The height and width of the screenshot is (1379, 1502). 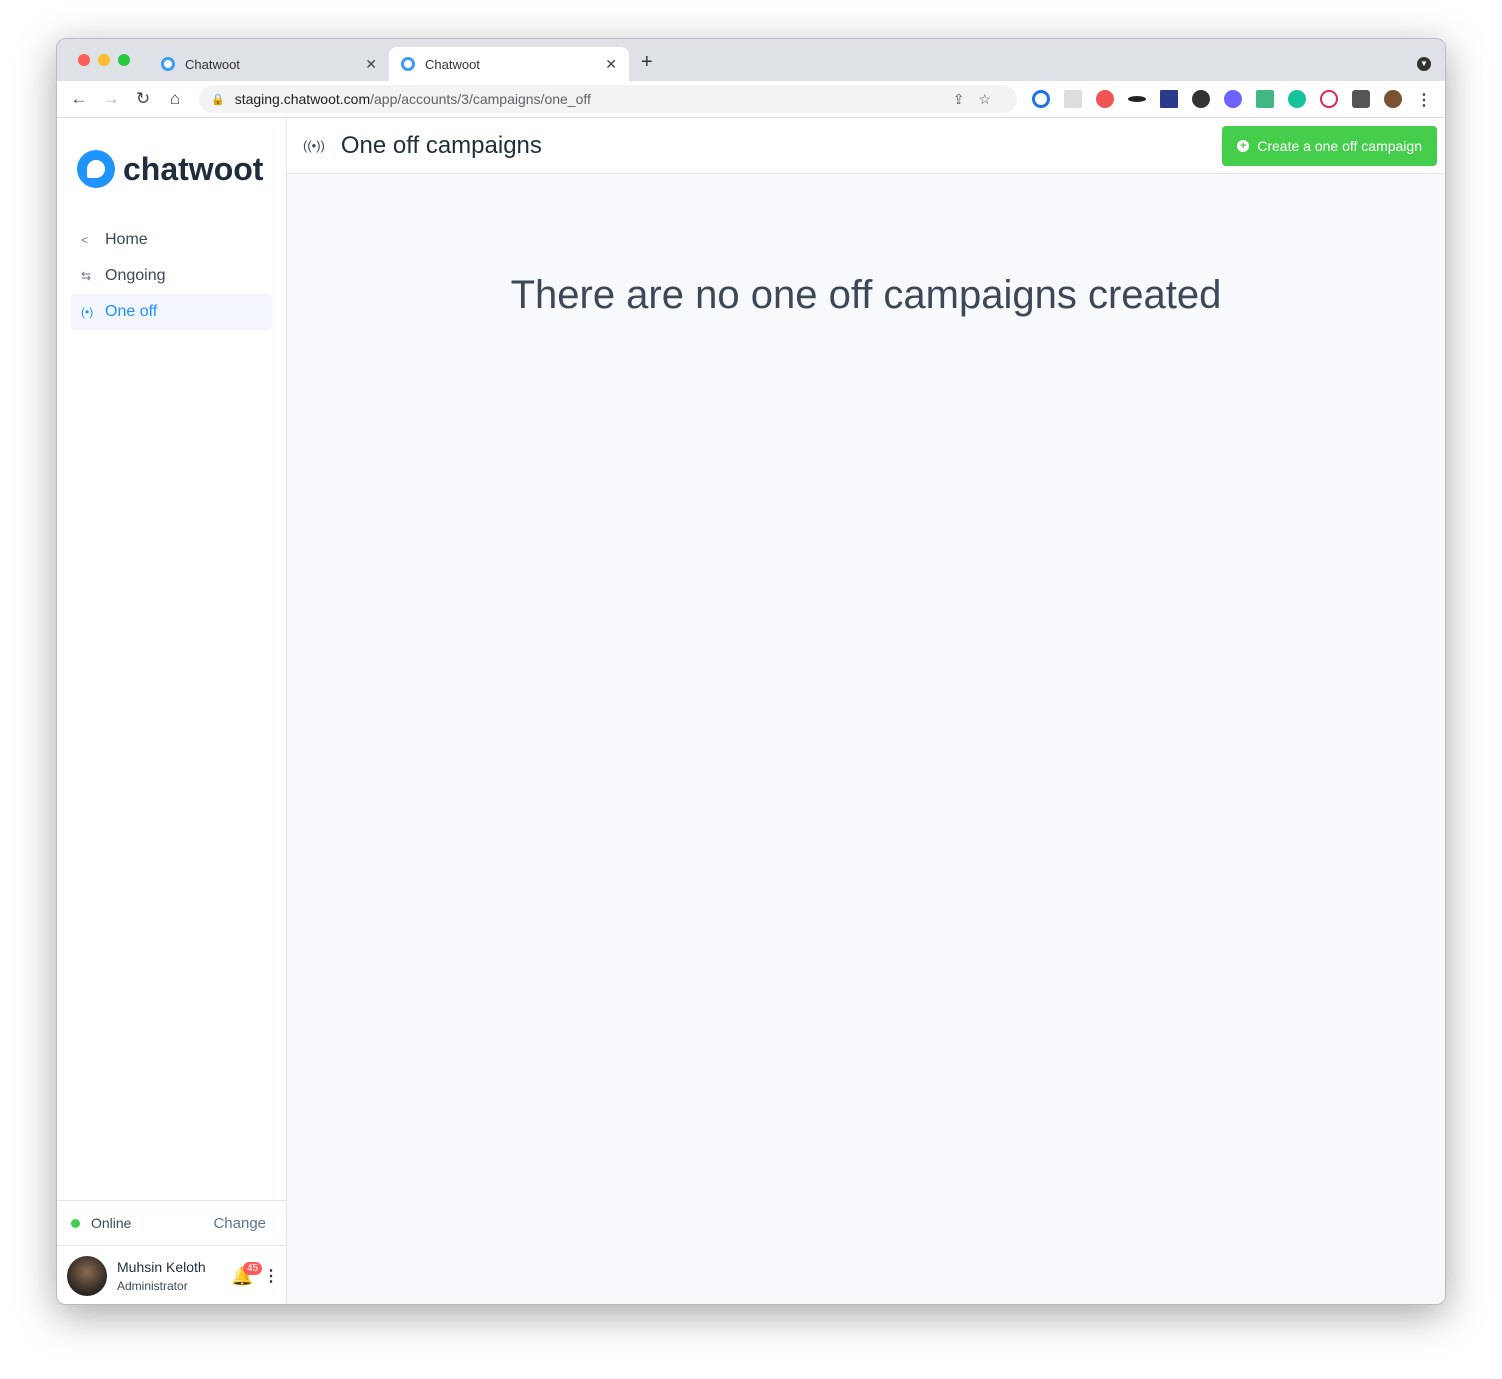 I want to click on home-icon: ⌂, so click(x=175, y=99).